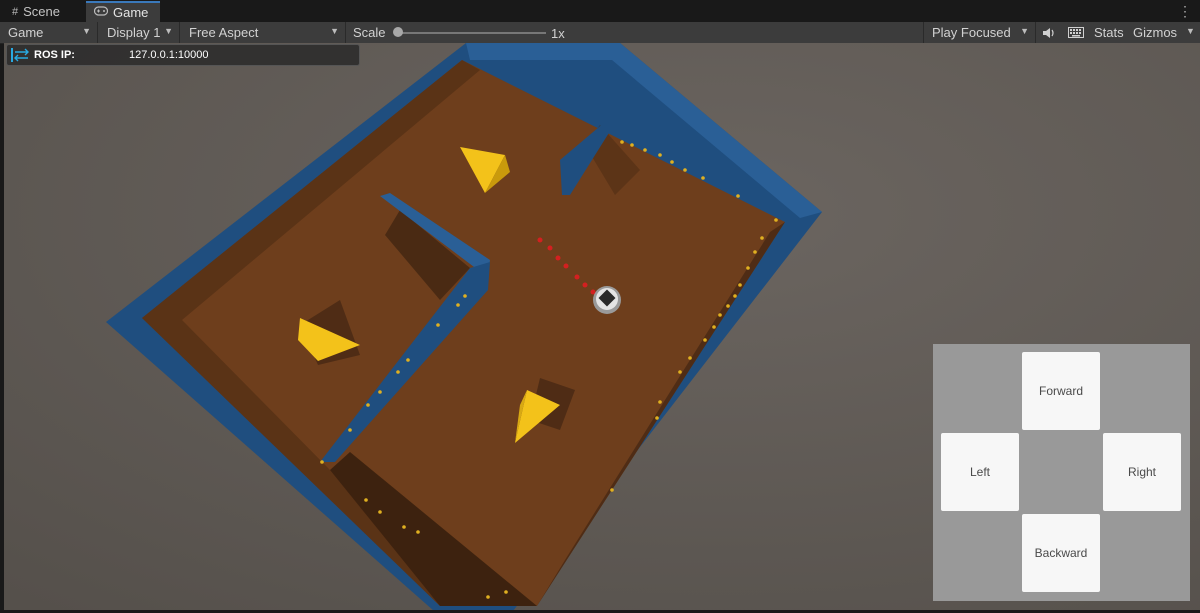 The width and height of the screenshot is (1200, 613). What do you see at coordinates (971, 32) in the screenshot?
I see `play-mode-select-value: Play Focused` at bounding box center [971, 32].